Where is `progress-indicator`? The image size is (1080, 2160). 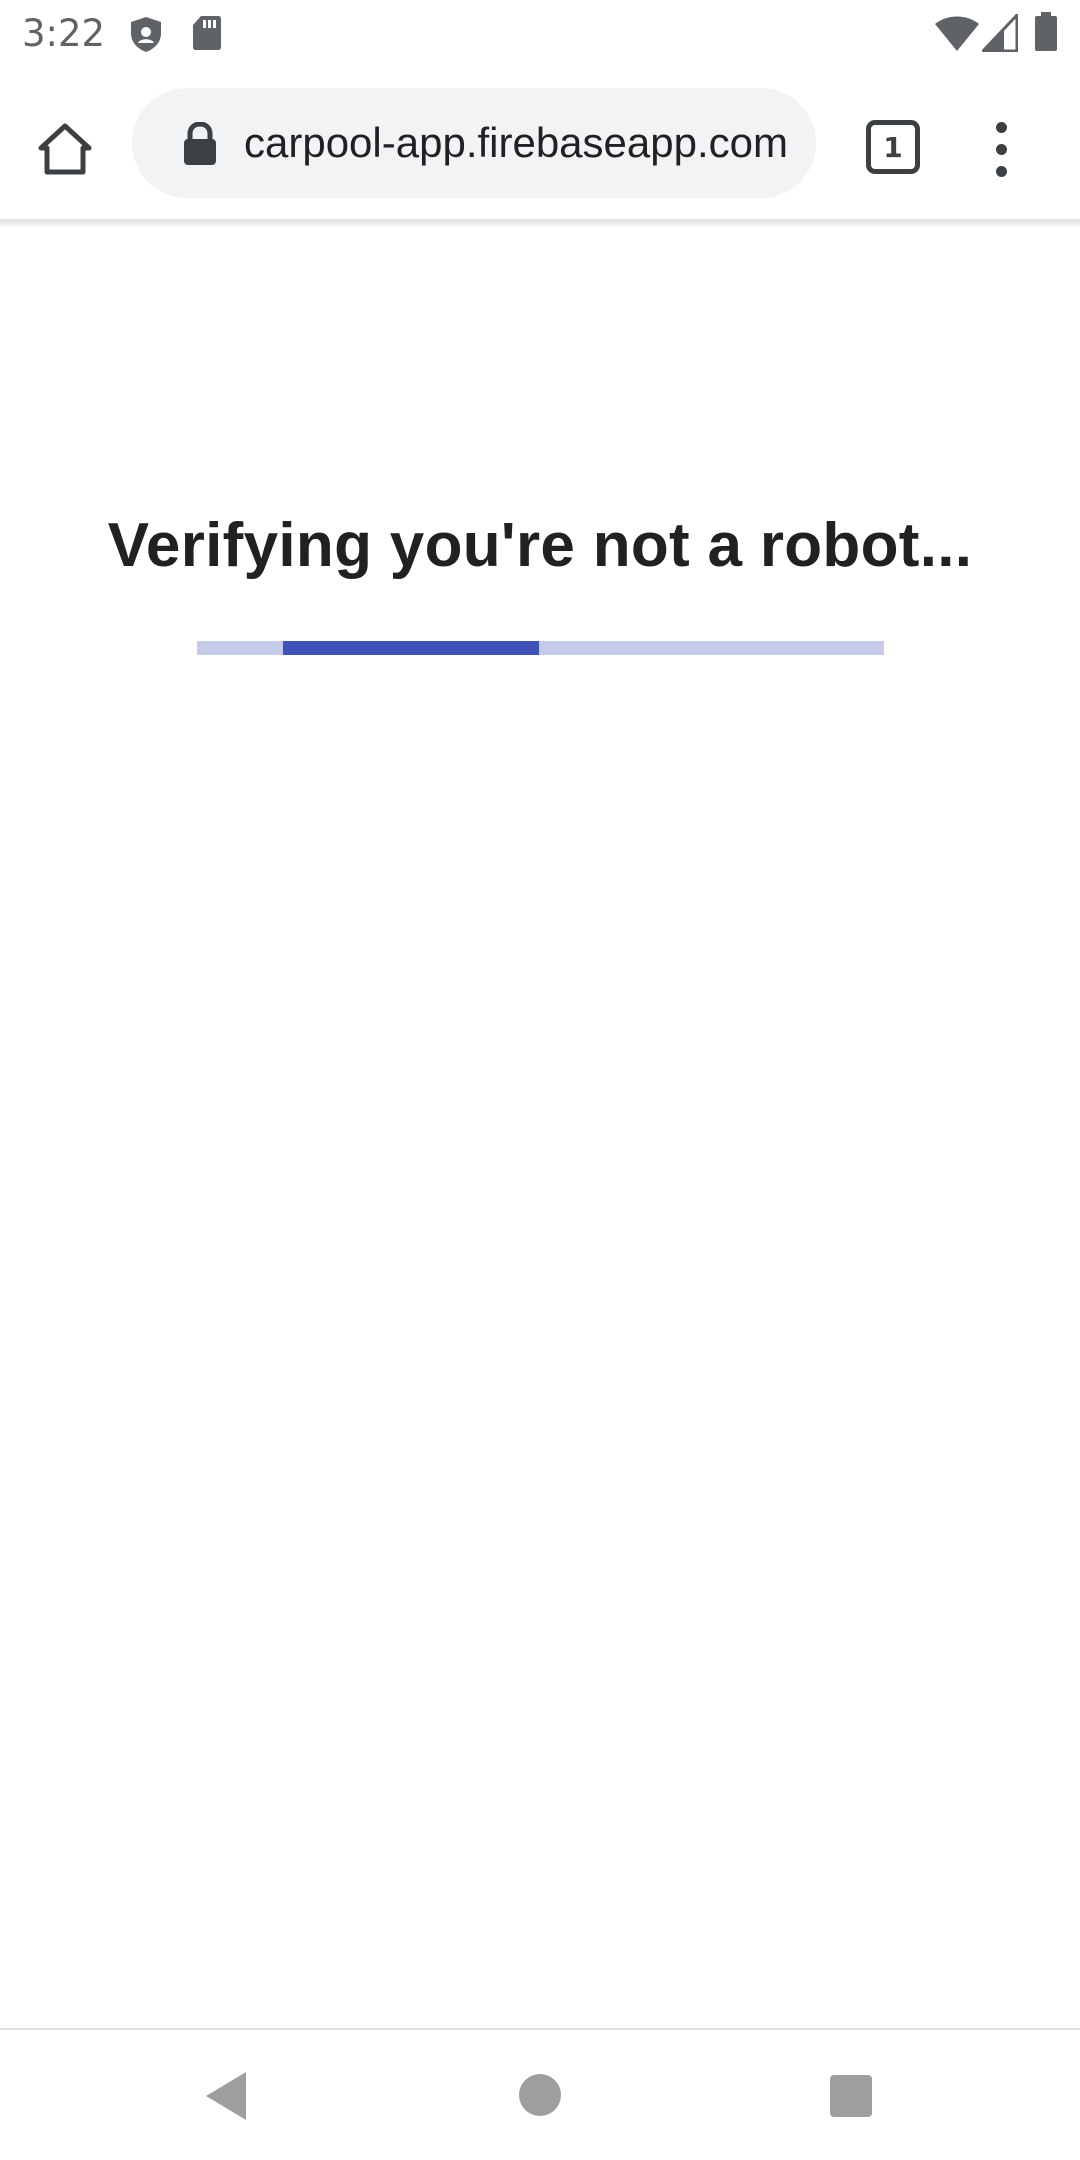 progress-indicator is located at coordinates (411, 648).